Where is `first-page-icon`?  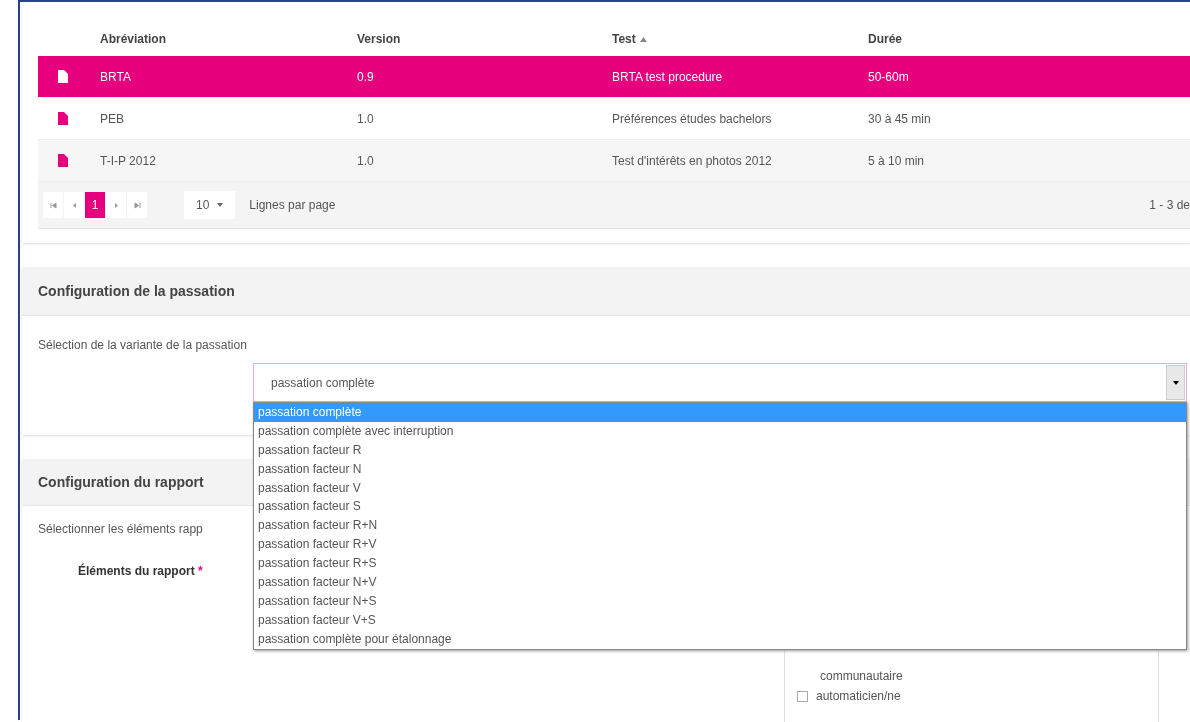
first-page-icon is located at coordinates (53, 205).